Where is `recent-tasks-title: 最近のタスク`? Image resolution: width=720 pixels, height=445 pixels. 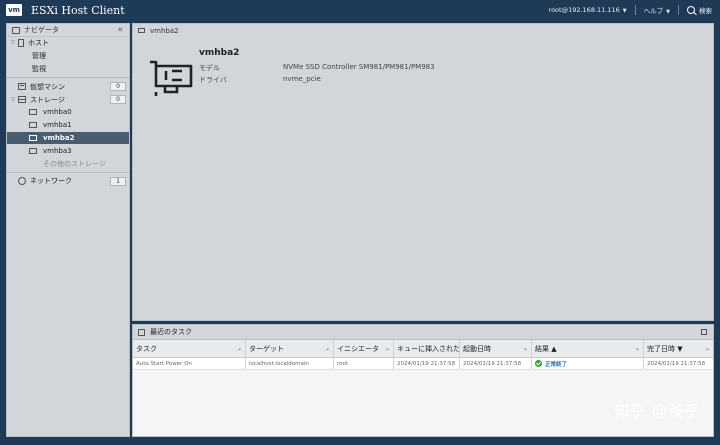 recent-tasks-title: 最近のタスク is located at coordinates (171, 332).